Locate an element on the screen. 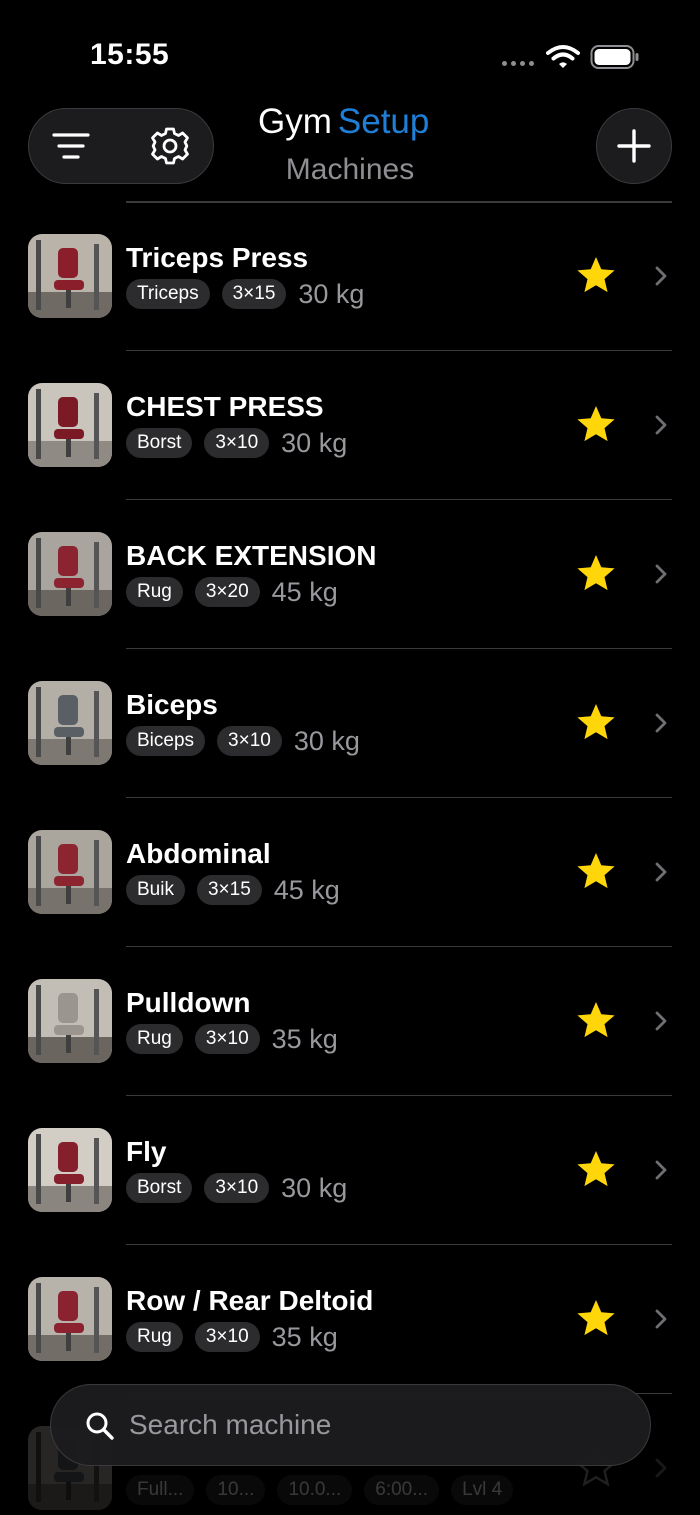  machine-row: Pulldown Rug 3×10 35 kg is located at coordinates (350, 1021).